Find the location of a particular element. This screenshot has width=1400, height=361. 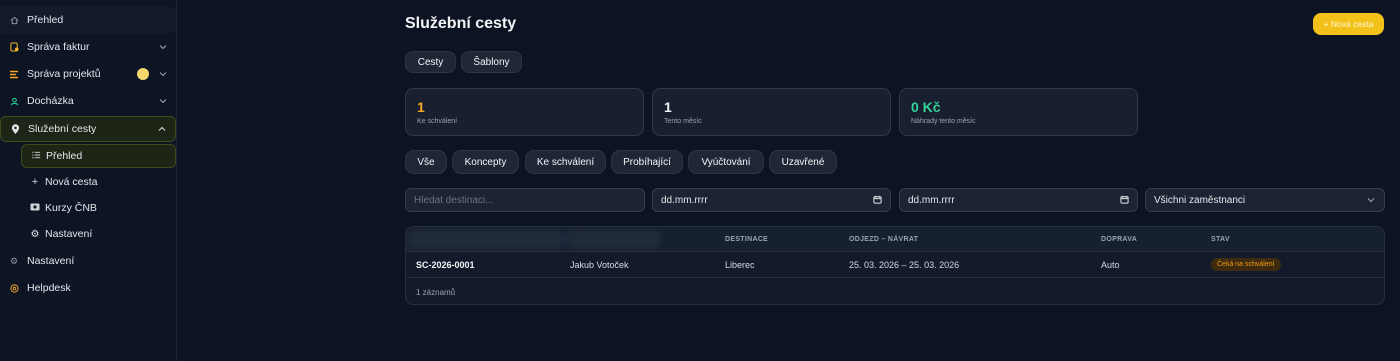

date-to-value: dd.mm.rrrr is located at coordinates (931, 200).